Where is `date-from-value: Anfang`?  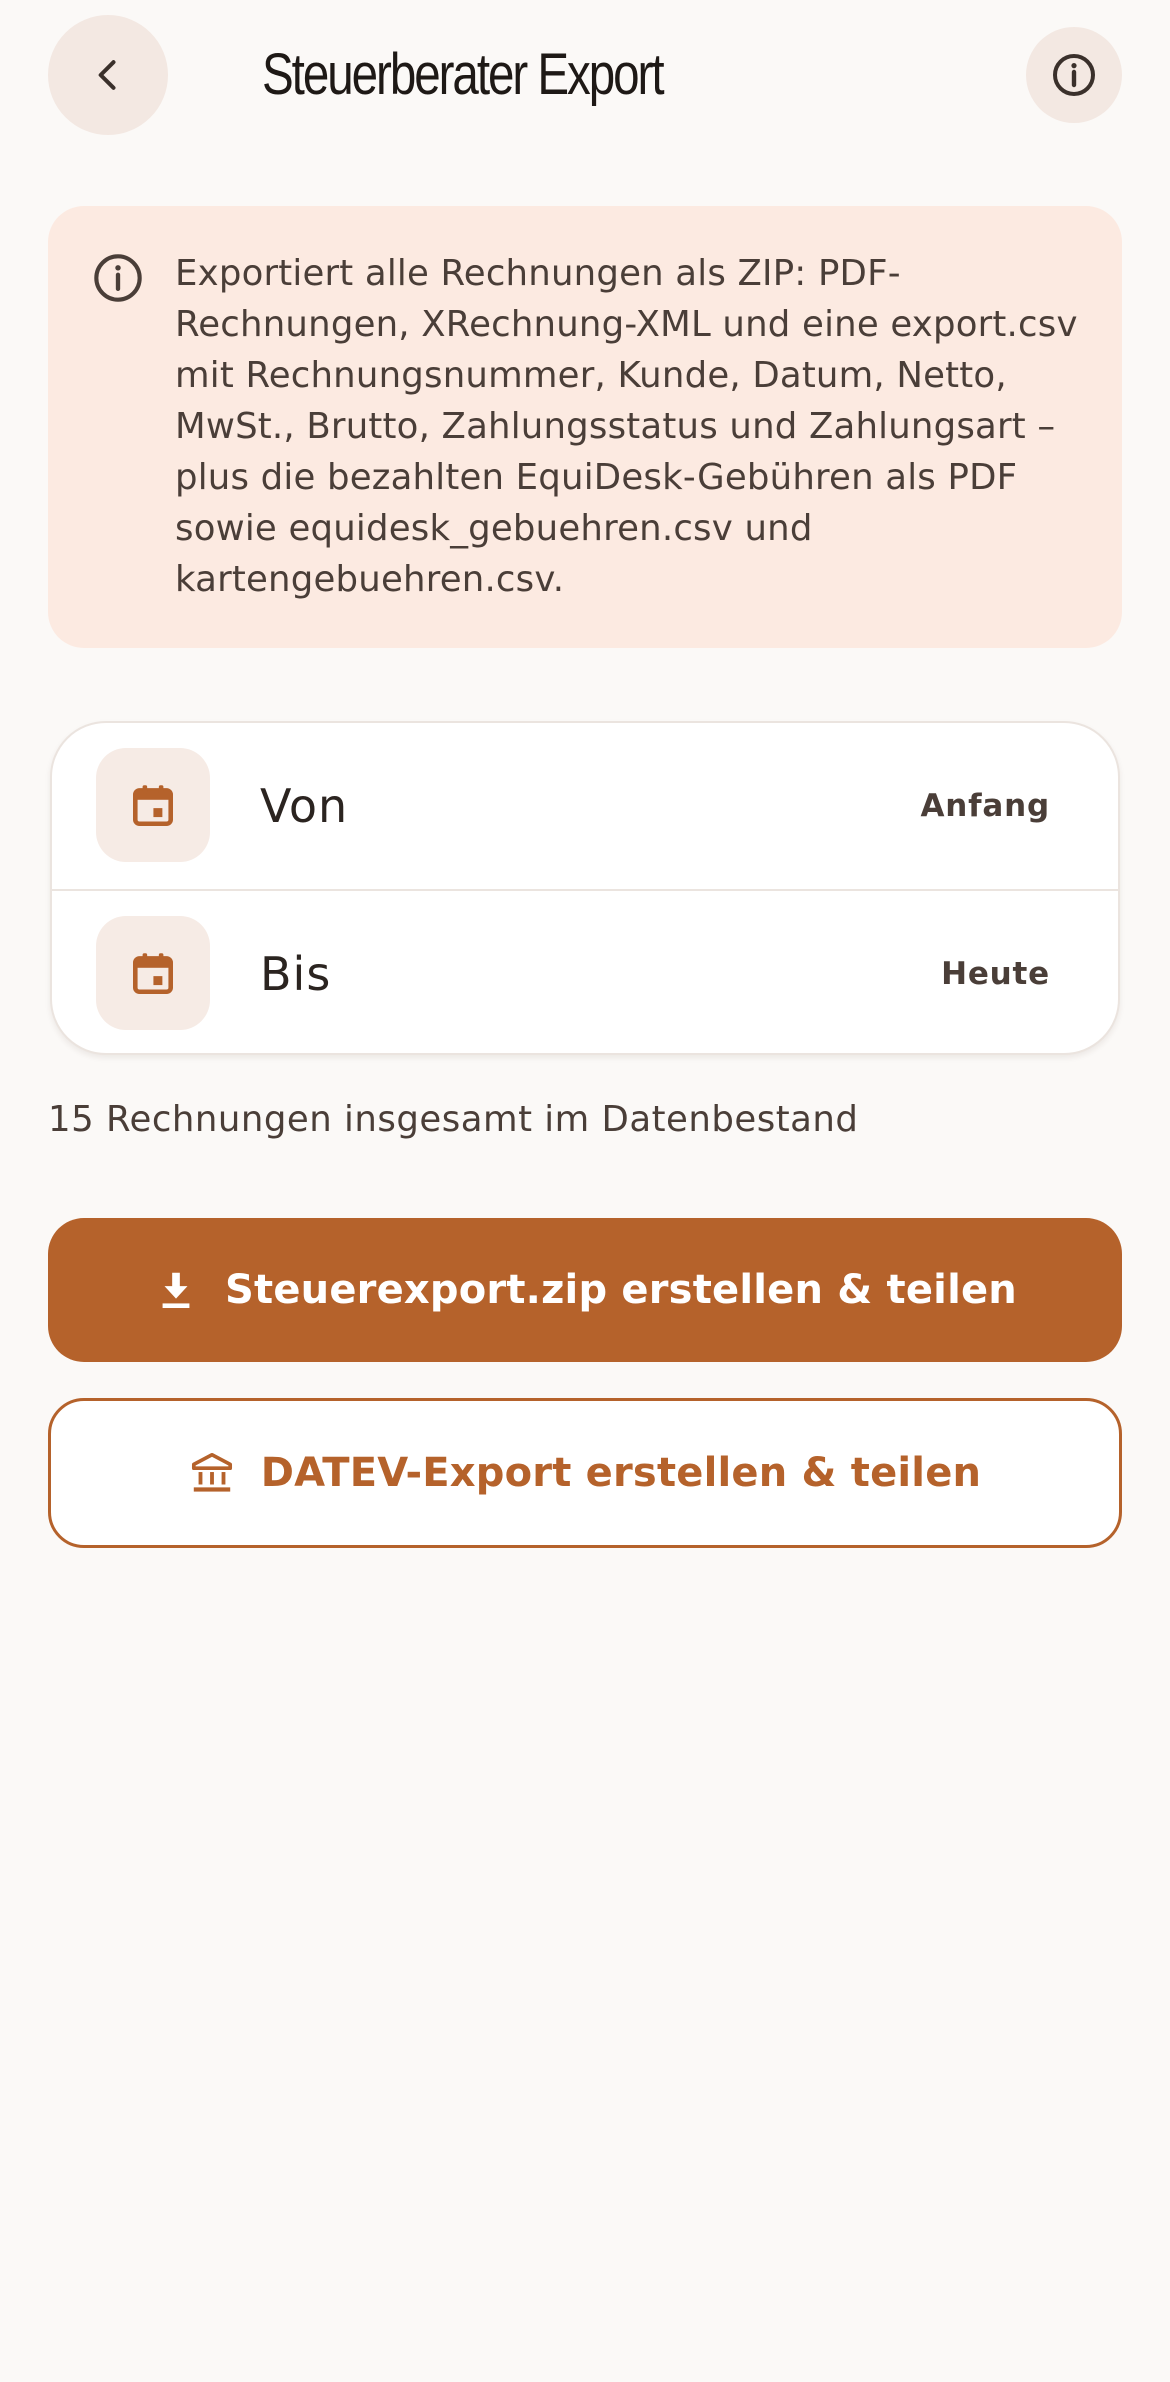
date-from-value: Anfang is located at coordinates (985, 806).